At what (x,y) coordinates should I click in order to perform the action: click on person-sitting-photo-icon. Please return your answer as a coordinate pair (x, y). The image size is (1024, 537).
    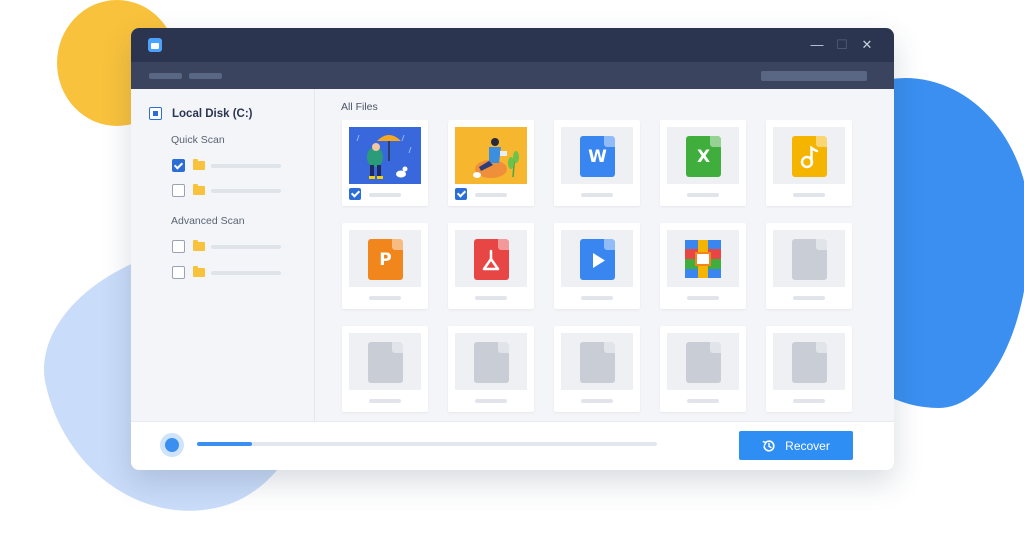
    Looking at the image, I should click on (491, 155).